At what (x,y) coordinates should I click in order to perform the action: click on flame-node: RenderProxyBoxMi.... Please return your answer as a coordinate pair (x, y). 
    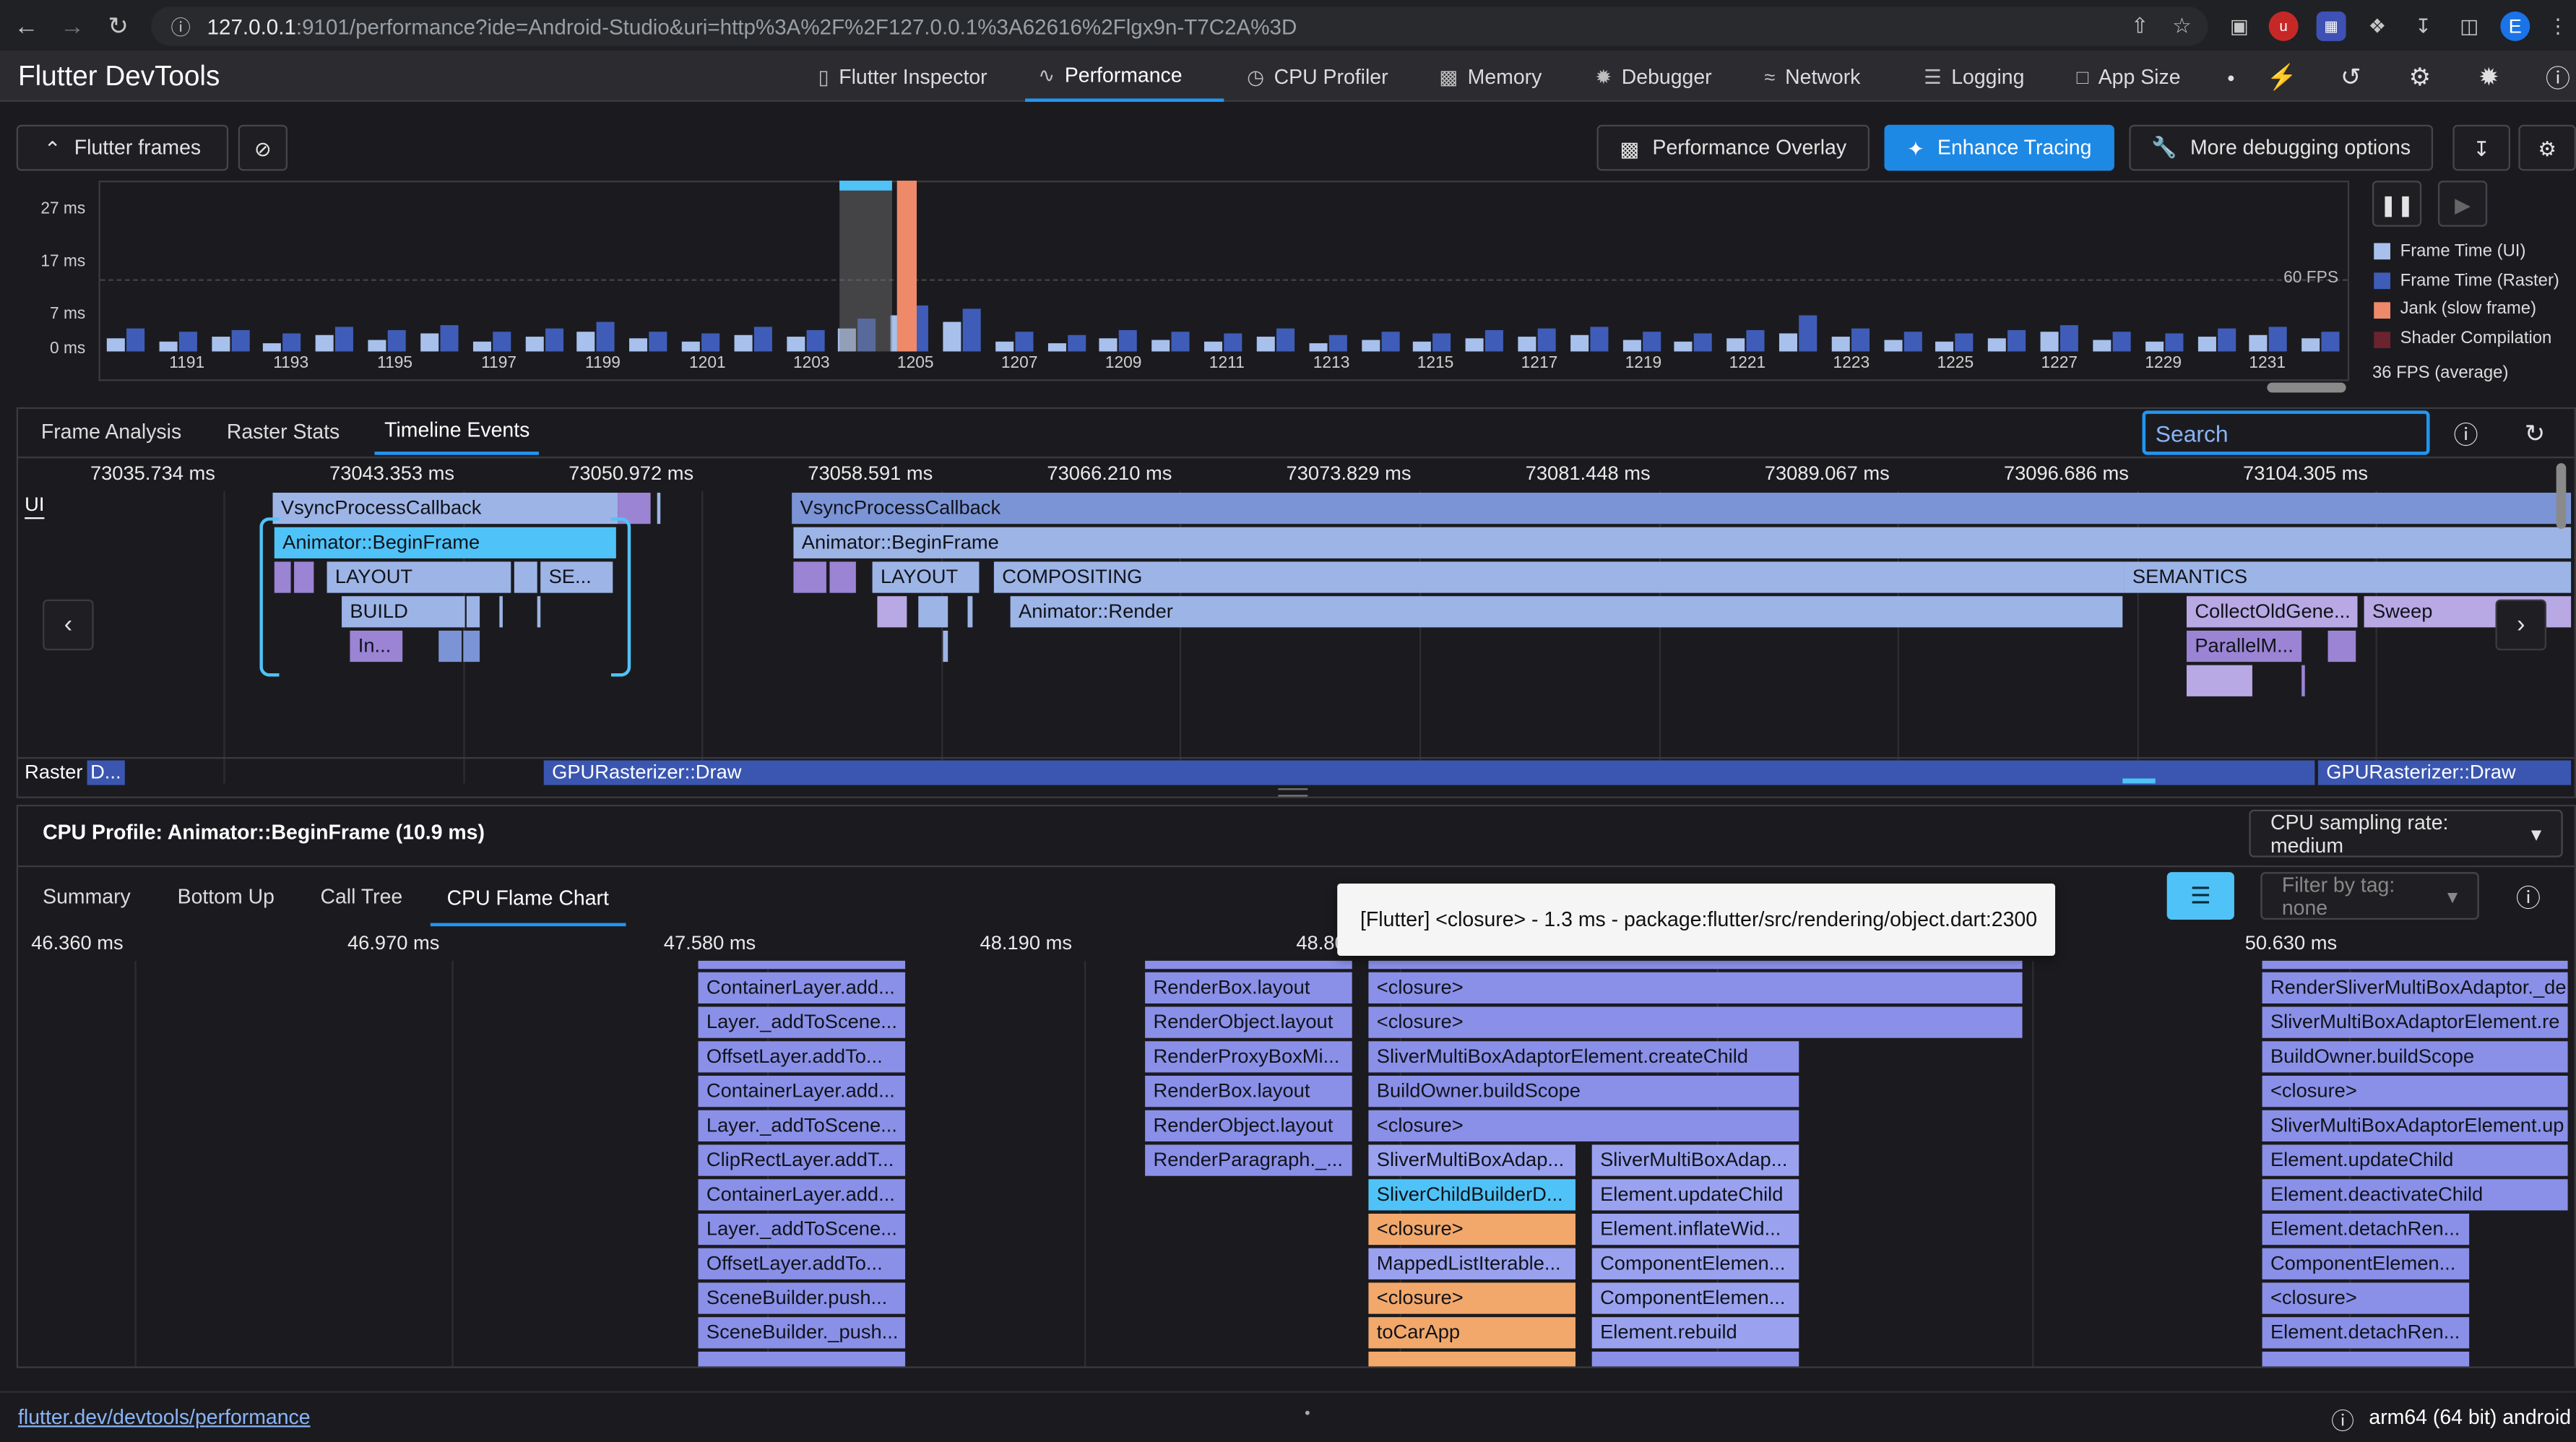
    Looking at the image, I should click on (1248, 1057).